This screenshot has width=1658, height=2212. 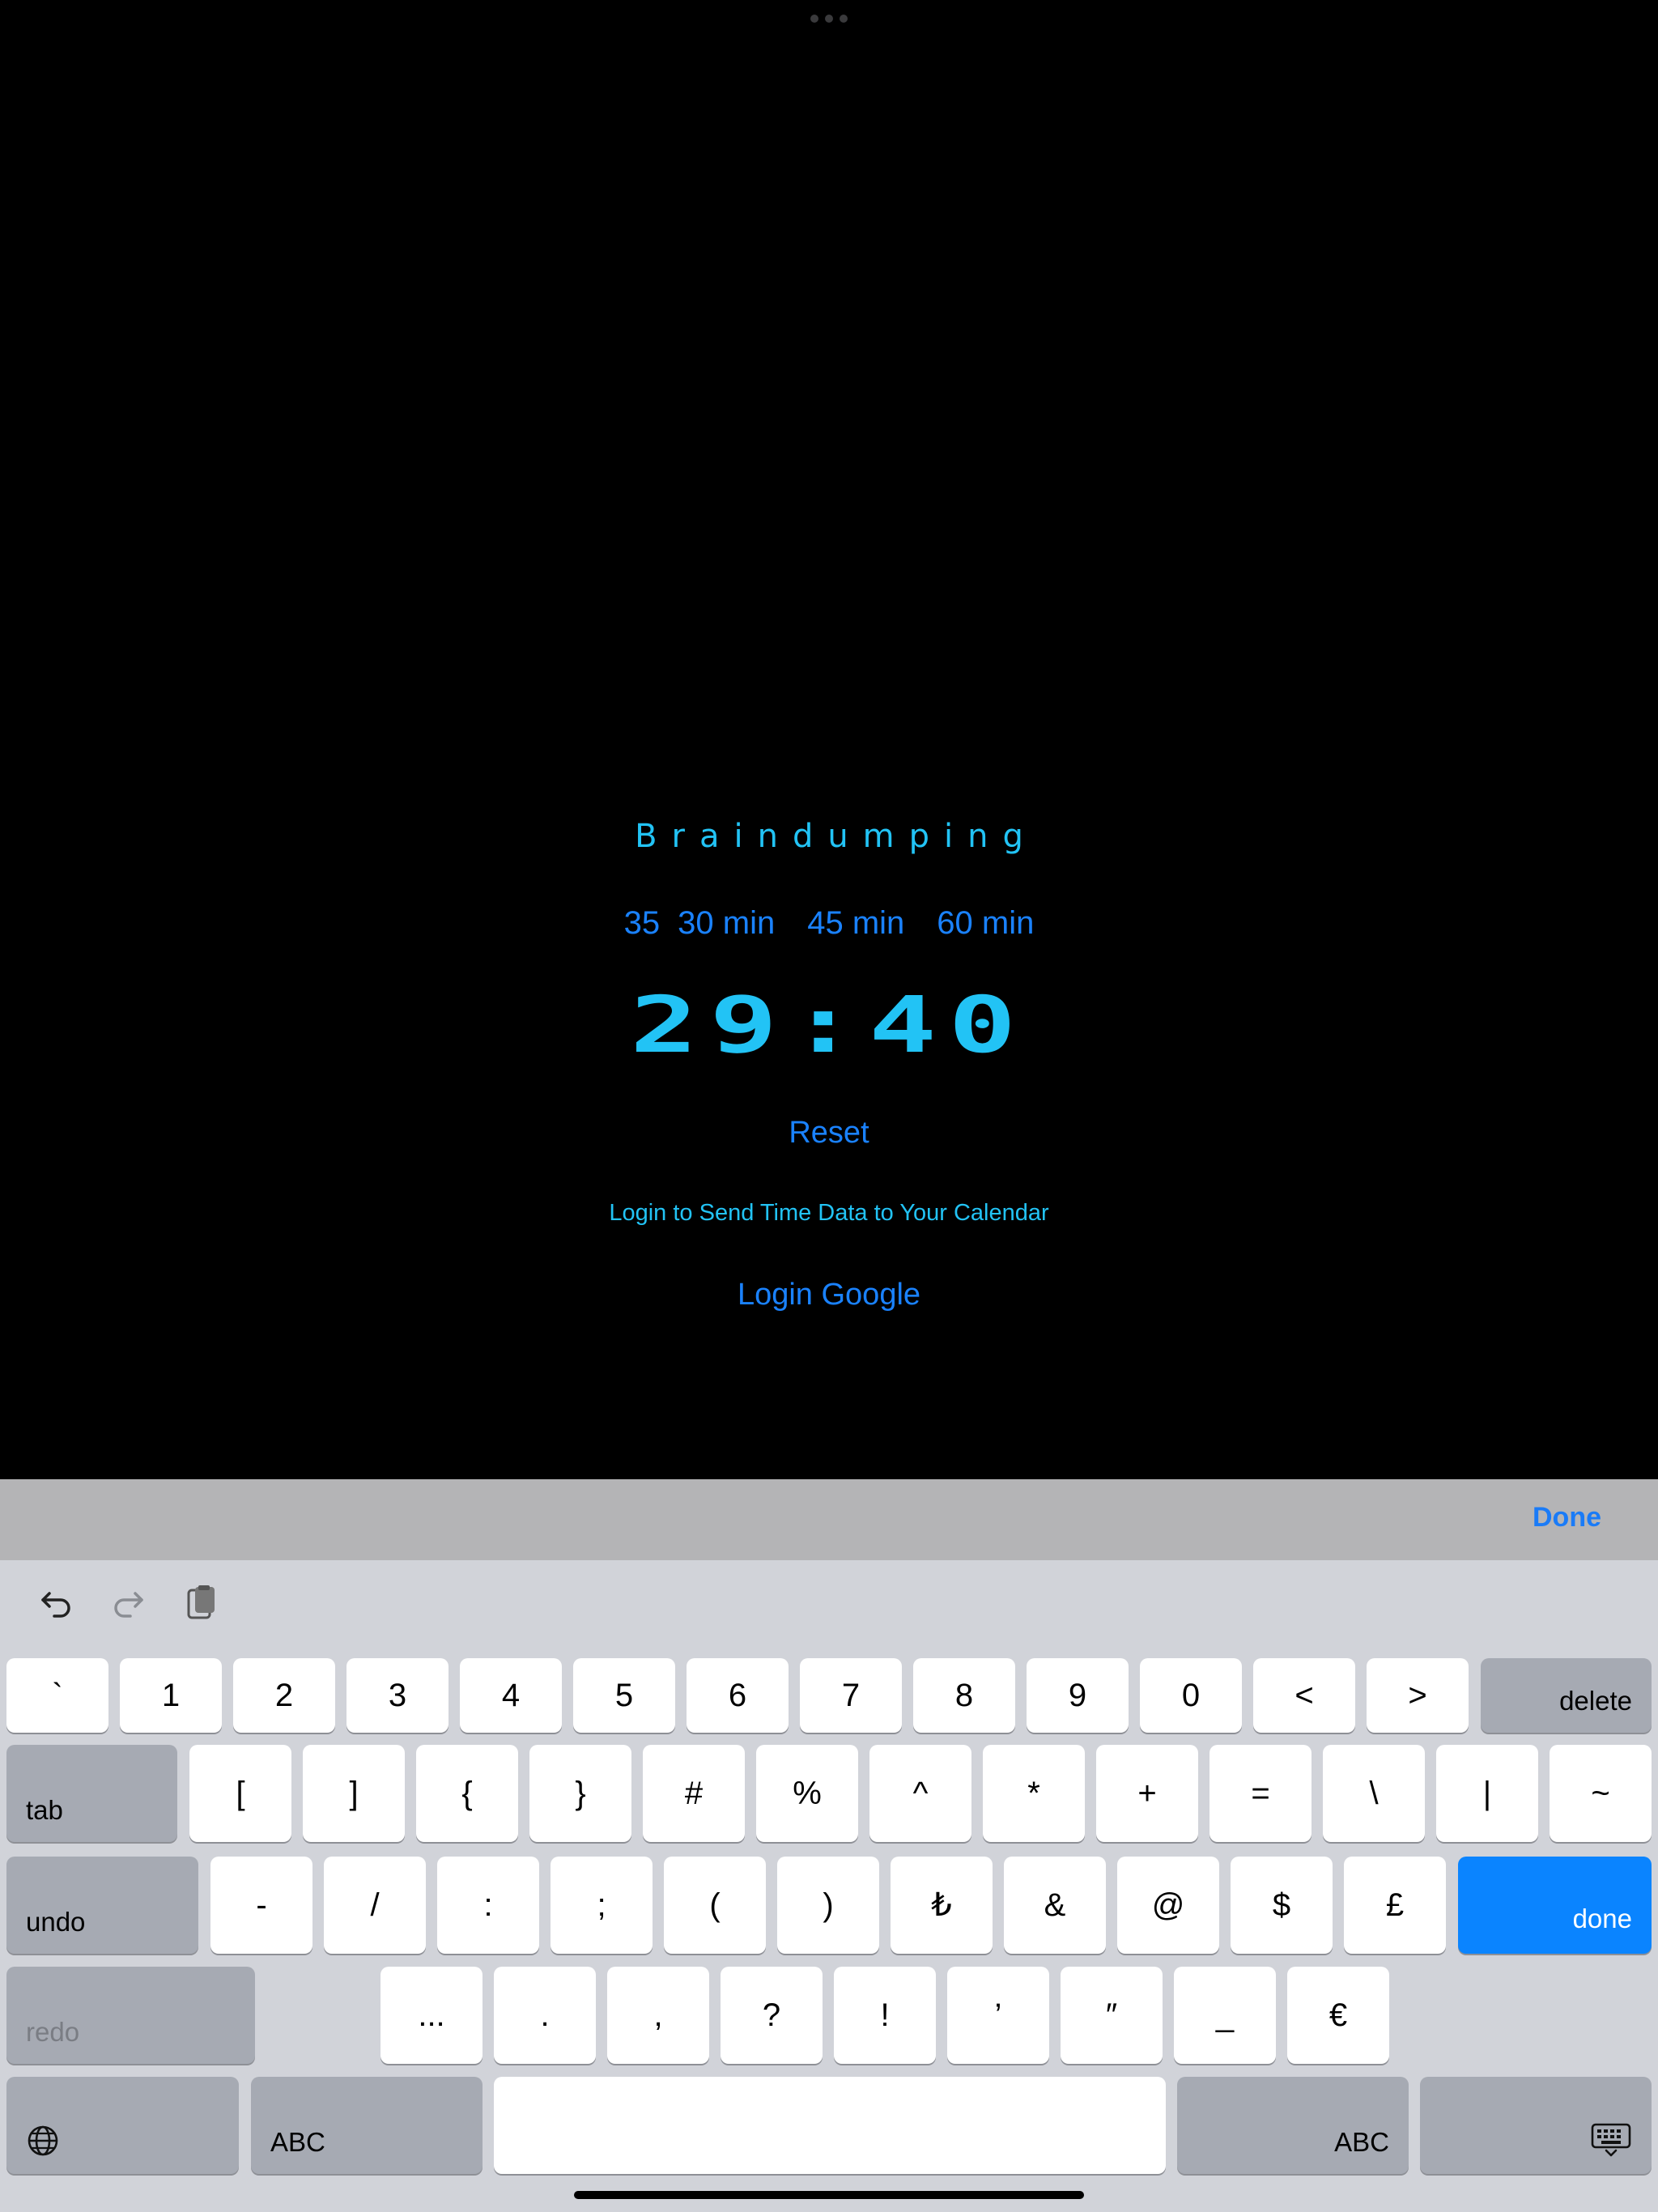 What do you see at coordinates (836, 836) in the screenshot?
I see `mode-title: Braindumping` at bounding box center [836, 836].